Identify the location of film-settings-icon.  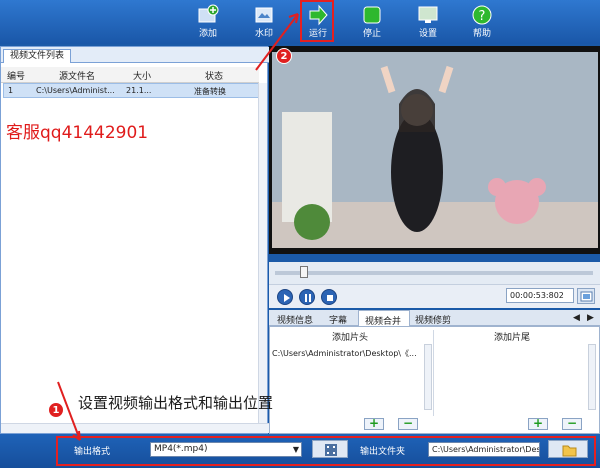
(331, 450).